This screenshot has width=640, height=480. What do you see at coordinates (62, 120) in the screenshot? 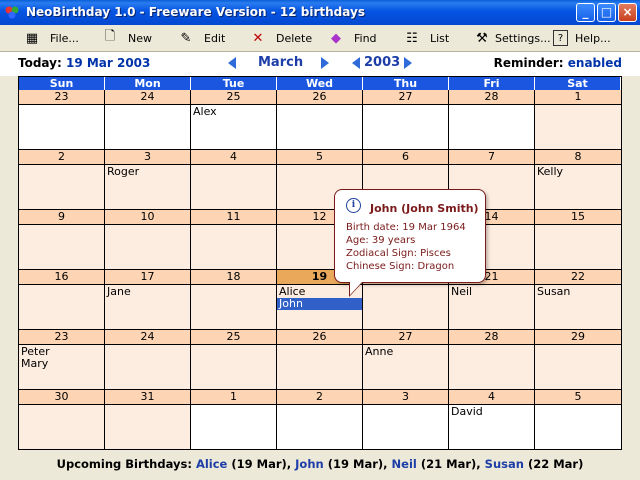
I see `day-cell: 23` at bounding box center [62, 120].